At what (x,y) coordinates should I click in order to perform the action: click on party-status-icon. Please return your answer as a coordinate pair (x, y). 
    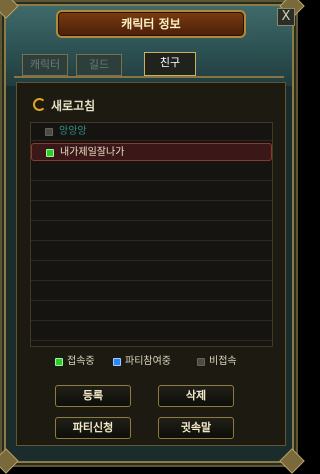
    Looking at the image, I should click on (117, 362).